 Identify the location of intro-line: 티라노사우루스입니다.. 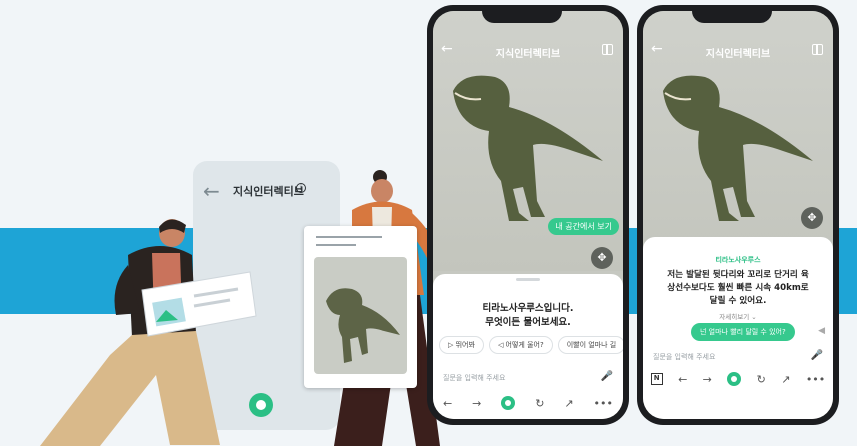
(528, 308).